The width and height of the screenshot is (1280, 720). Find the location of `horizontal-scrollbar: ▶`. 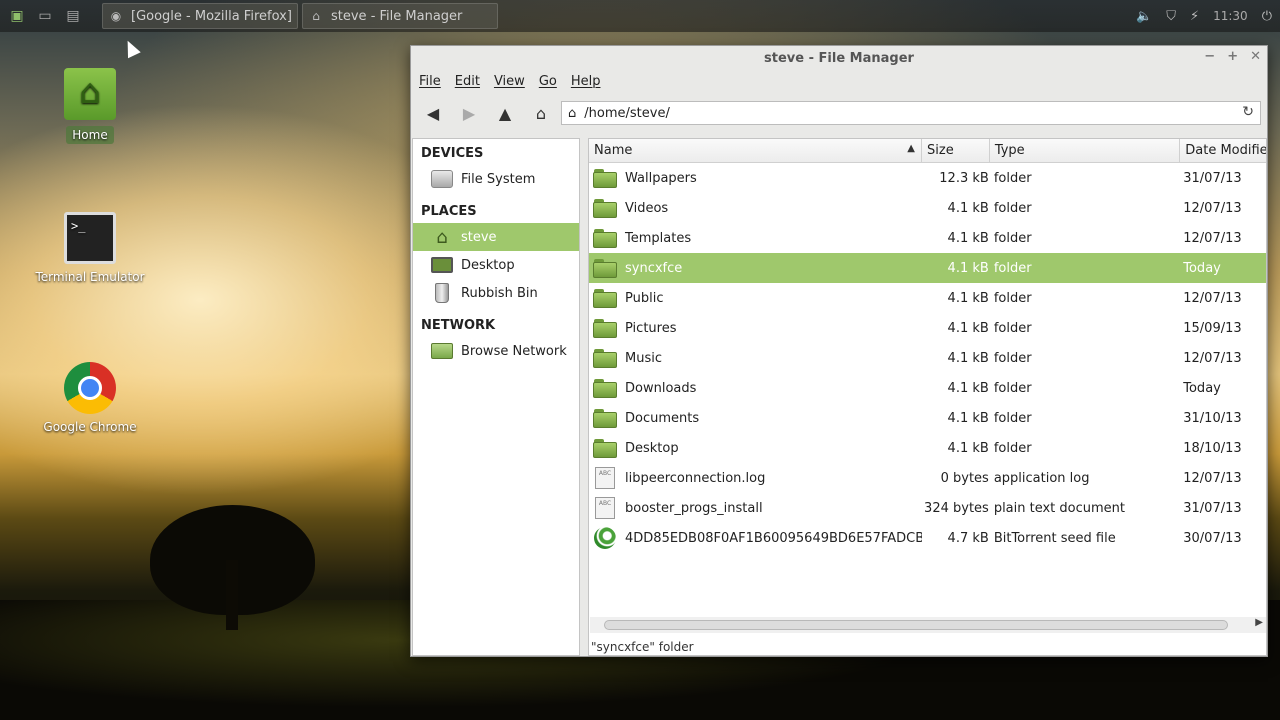

horizontal-scrollbar: ▶ is located at coordinates (928, 625).